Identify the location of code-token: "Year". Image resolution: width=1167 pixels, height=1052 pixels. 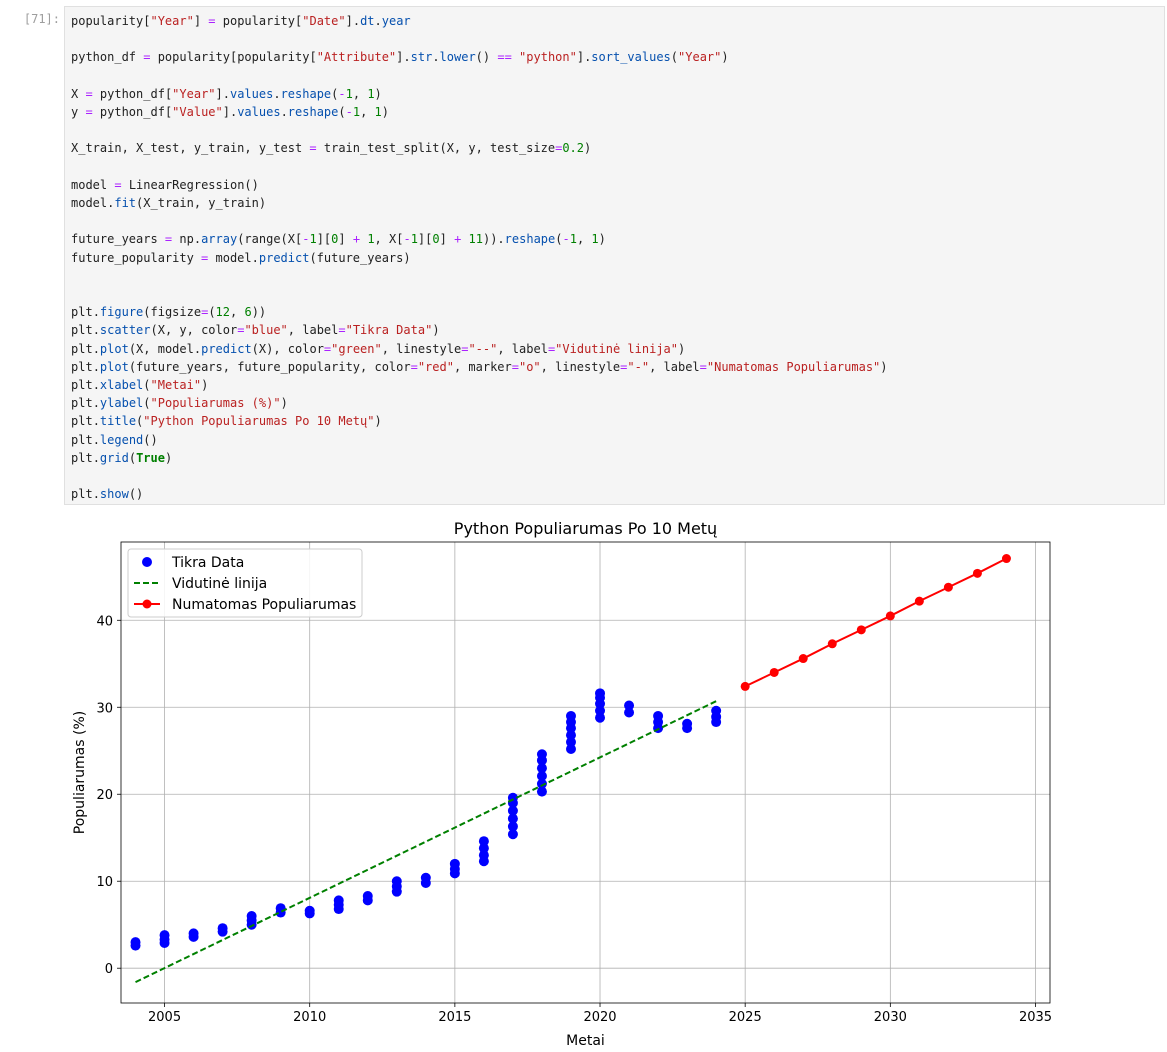
(700, 57).